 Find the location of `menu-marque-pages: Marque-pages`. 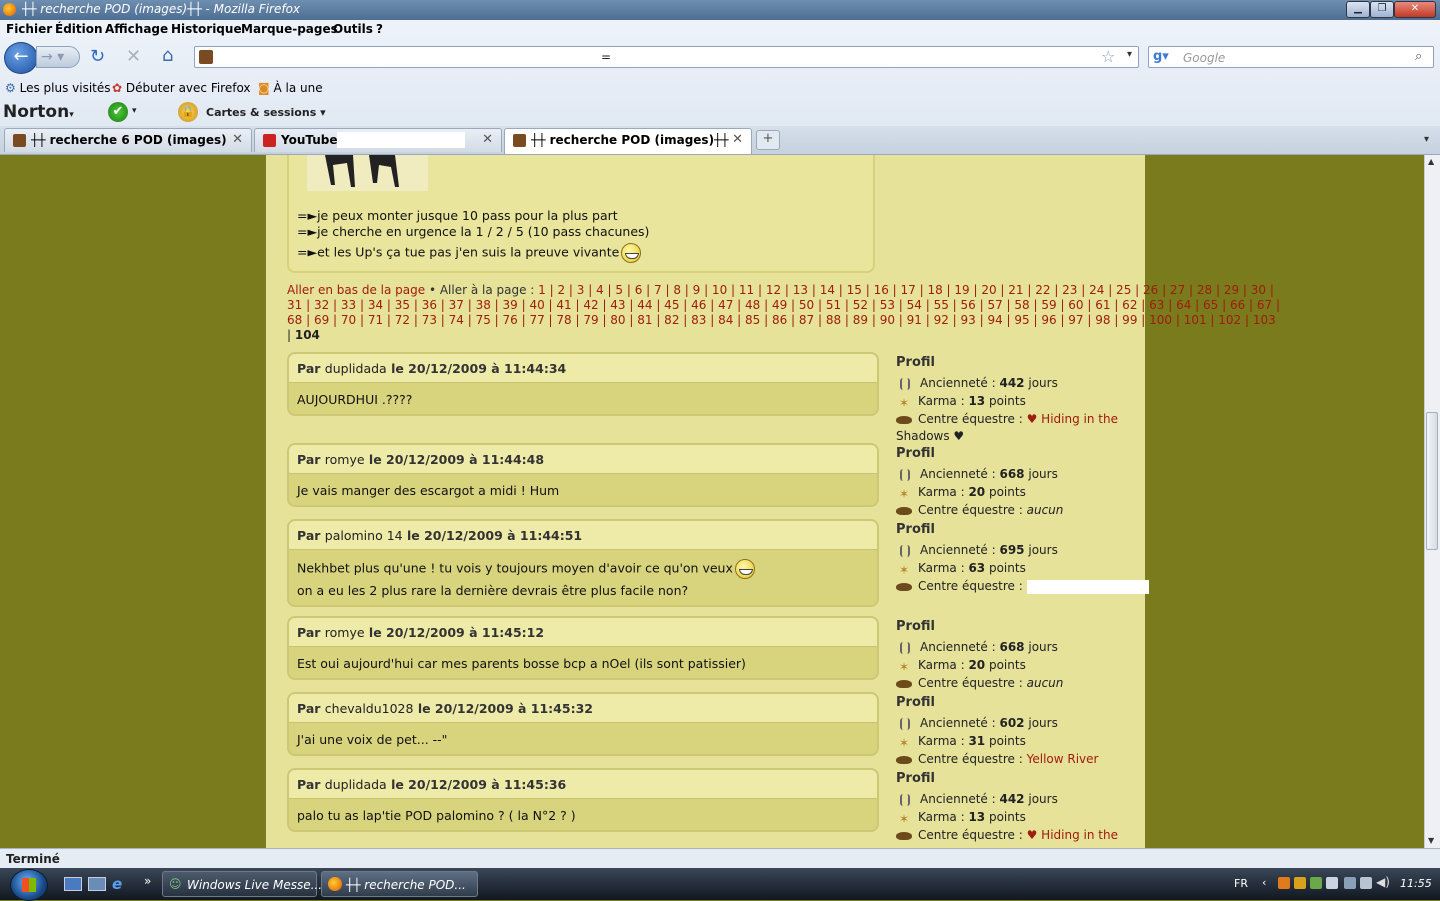

menu-marque-pages: Marque-pages is located at coordinates (289, 29).